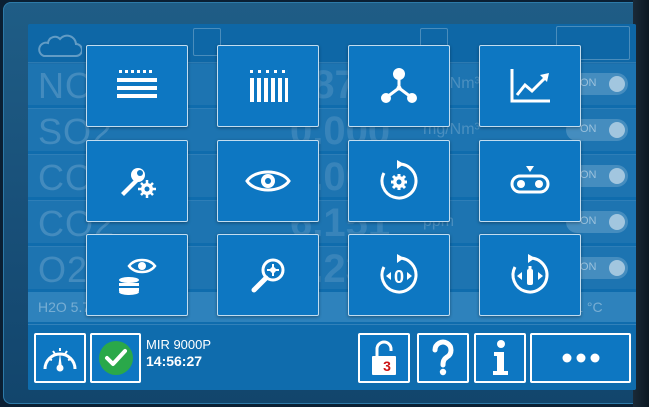 The width and height of the screenshot is (649, 407). What do you see at coordinates (174, 361) in the screenshot?
I see `device-time: 14:56:27` at bounding box center [174, 361].